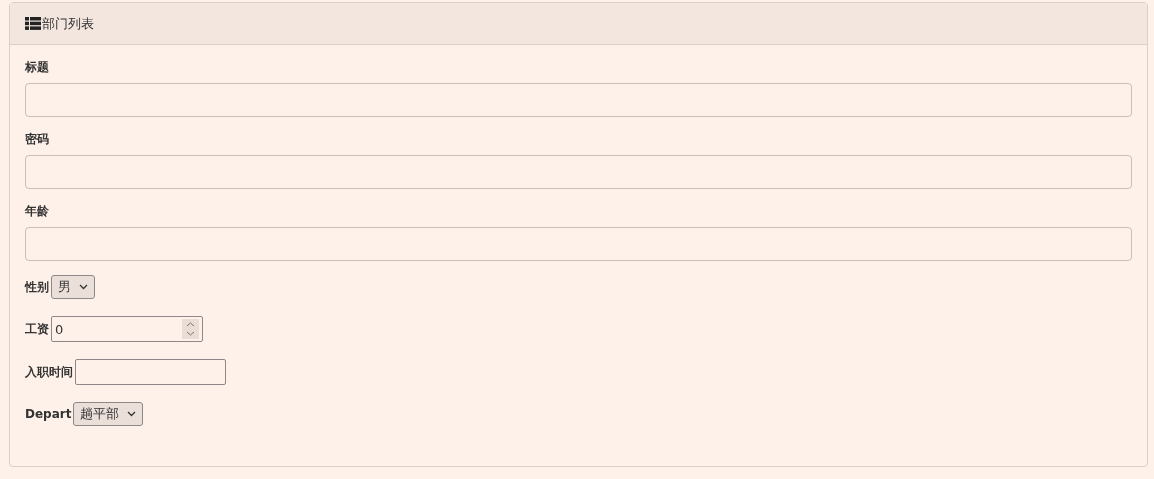 The width and height of the screenshot is (1154, 479). Describe the element at coordinates (33, 23) in the screenshot. I see `list-icon` at that location.